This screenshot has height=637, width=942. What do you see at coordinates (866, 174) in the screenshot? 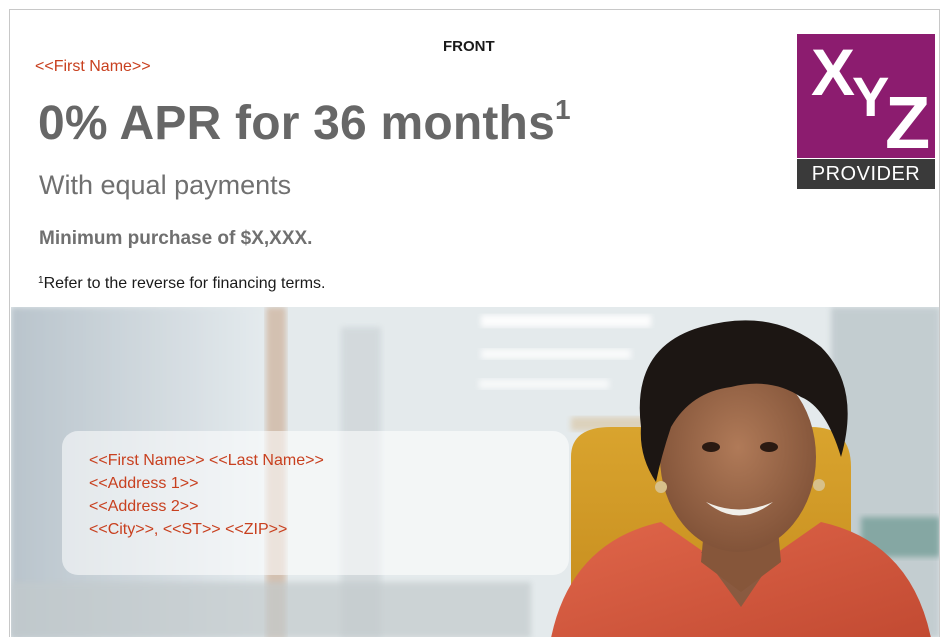
I see `logo-label: PROVIDER` at bounding box center [866, 174].